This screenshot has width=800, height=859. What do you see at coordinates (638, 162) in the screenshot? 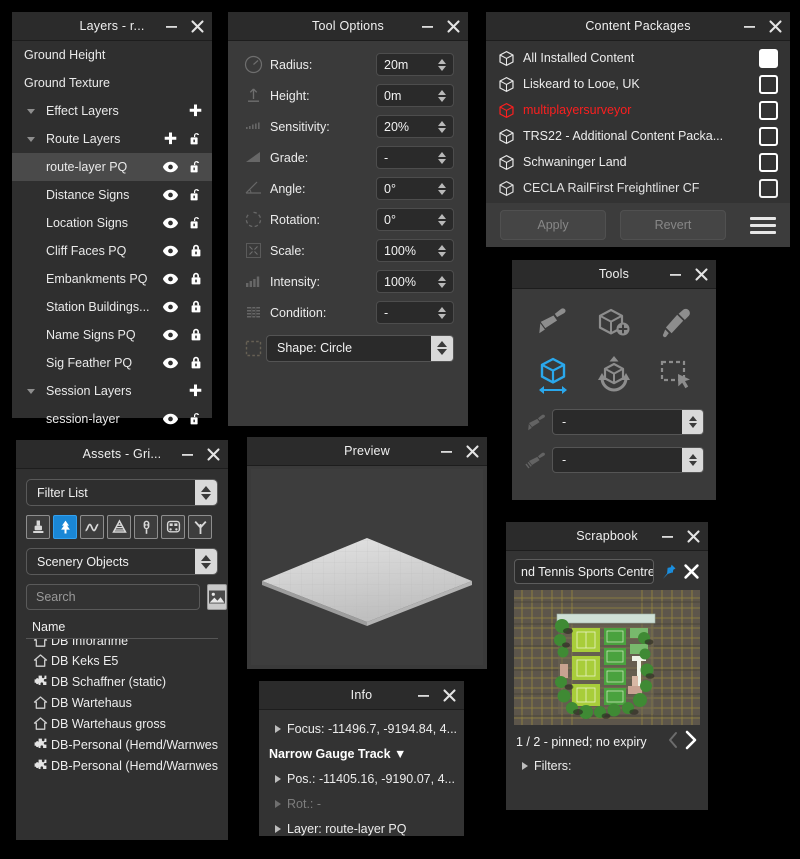
I see `content-package-row: Schwaninger Land` at bounding box center [638, 162].